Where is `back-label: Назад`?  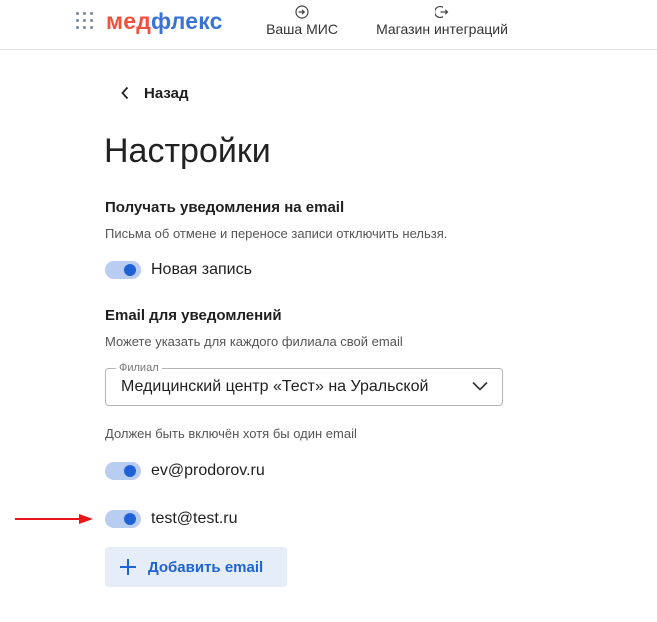 back-label: Назад is located at coordinates (166, 93).